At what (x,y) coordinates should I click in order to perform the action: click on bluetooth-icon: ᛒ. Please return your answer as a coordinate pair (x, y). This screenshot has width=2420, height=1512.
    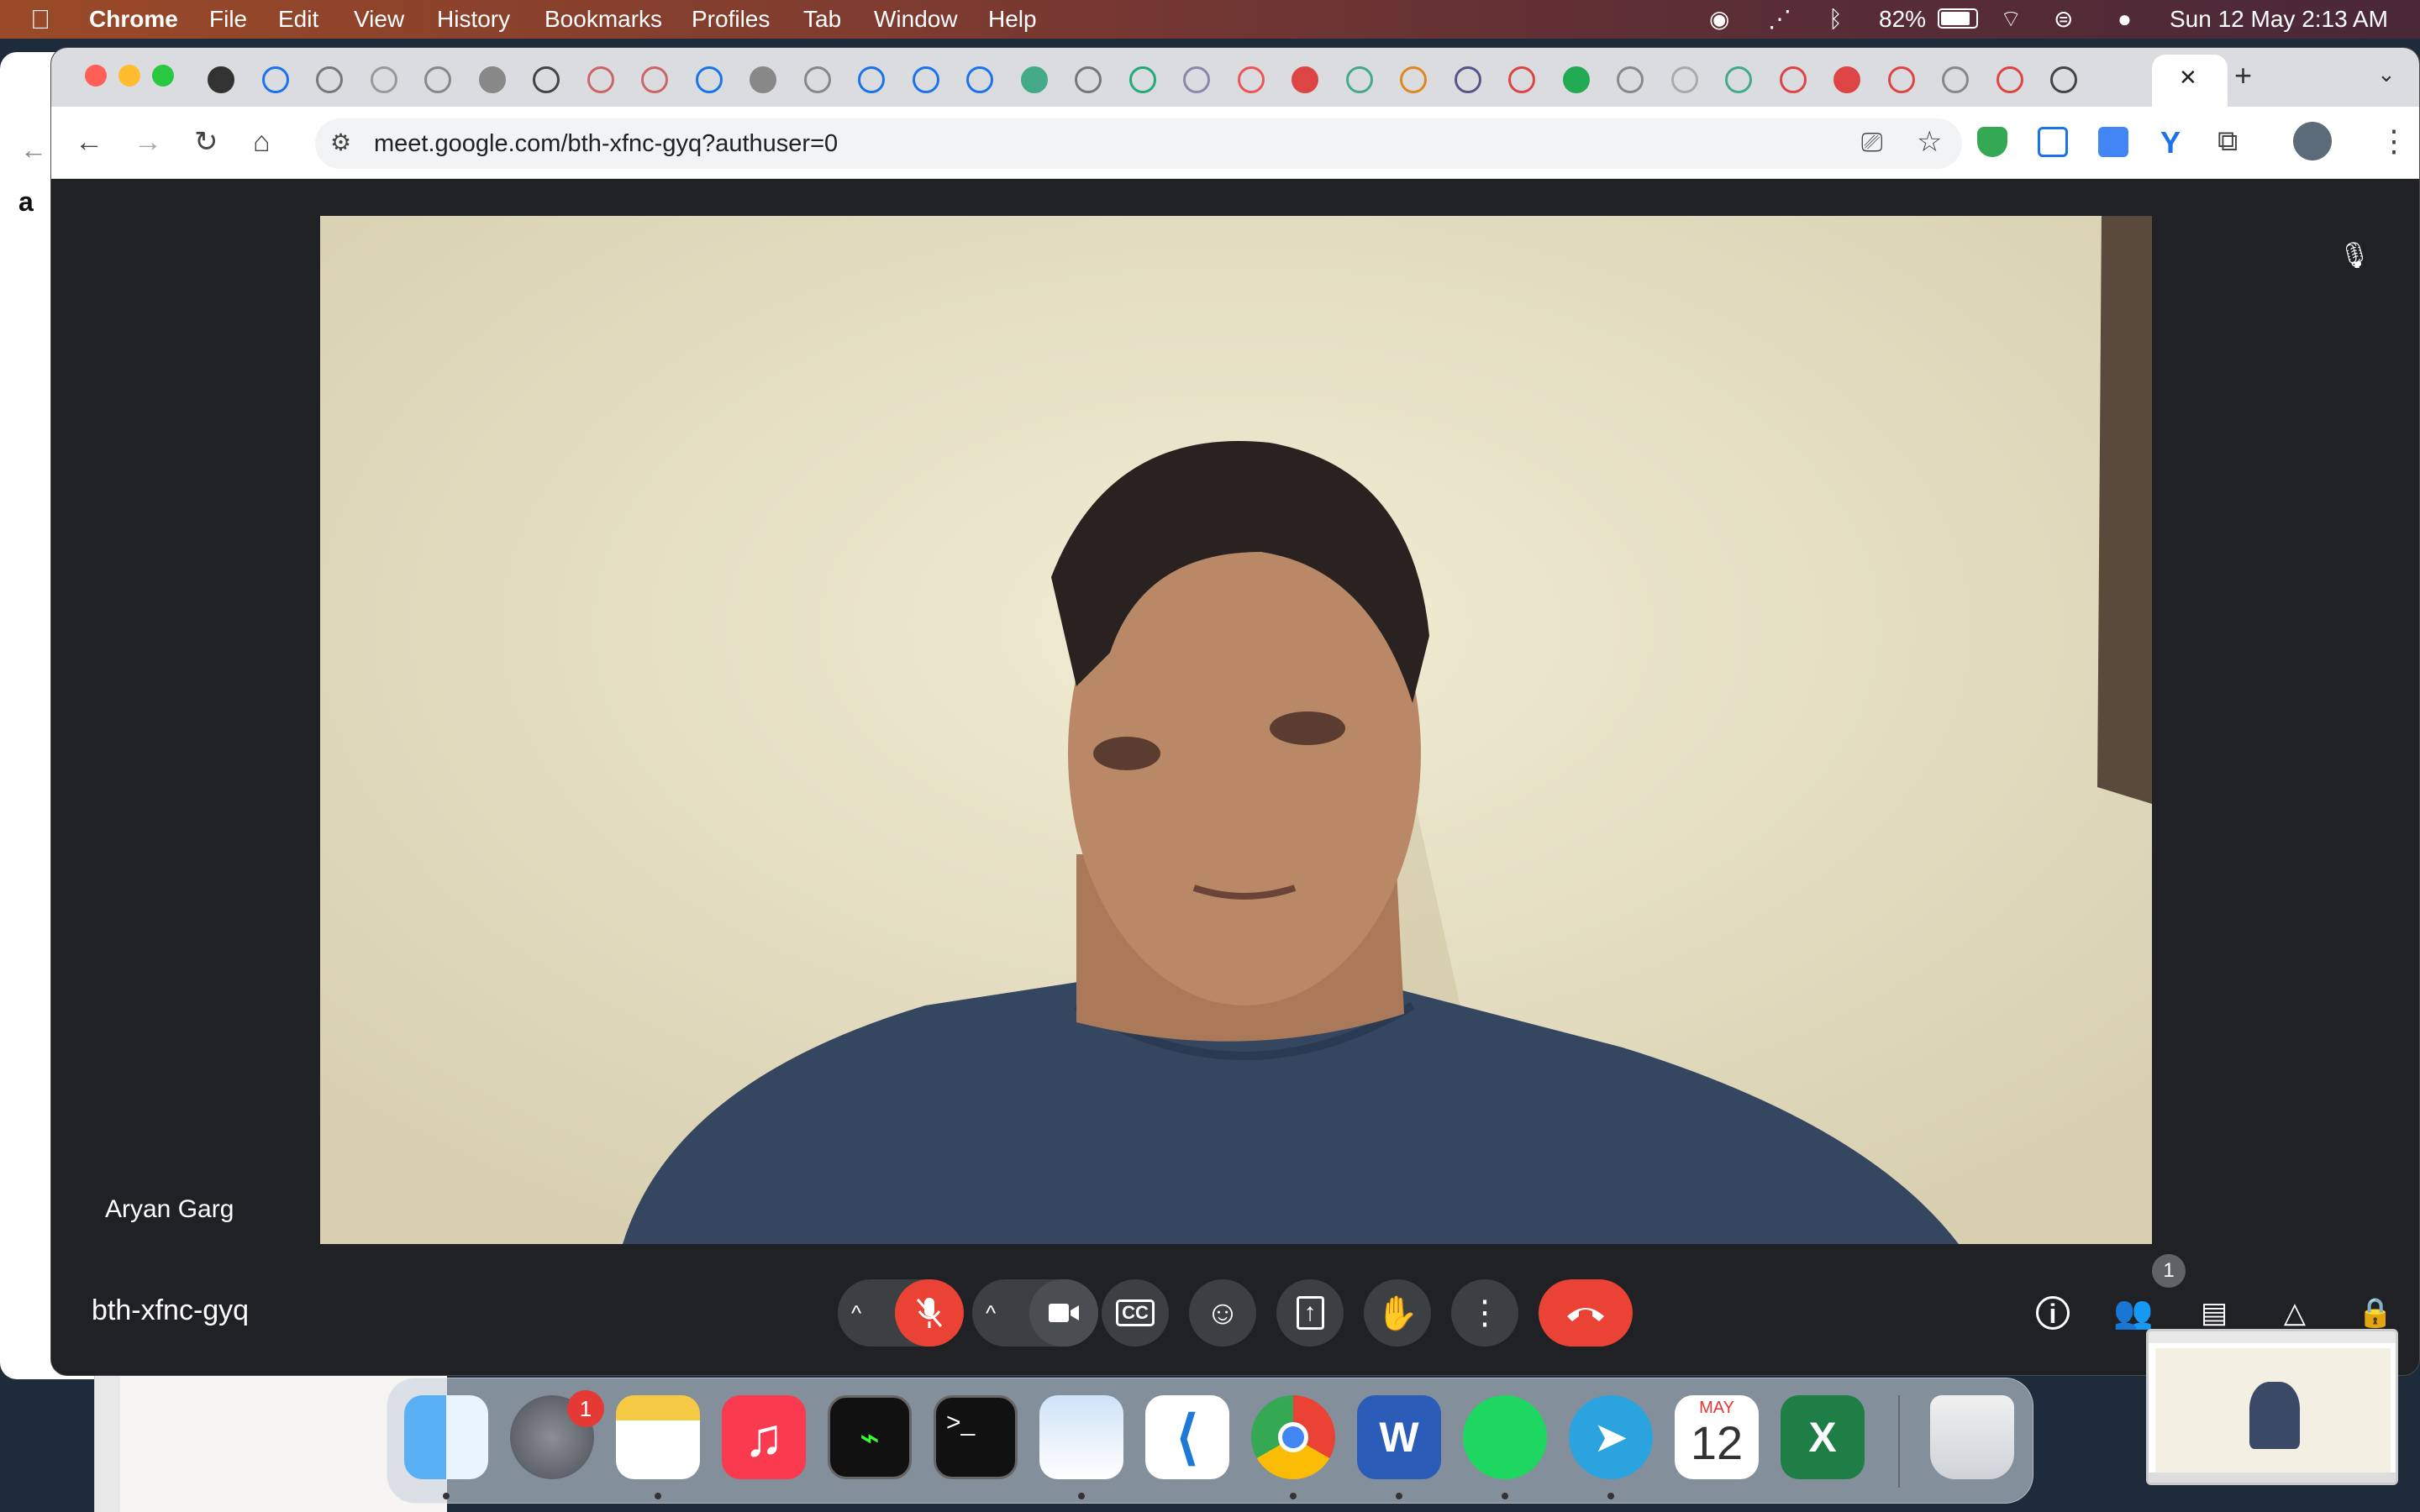
    Looking at the image, I should click on (1835, 19).